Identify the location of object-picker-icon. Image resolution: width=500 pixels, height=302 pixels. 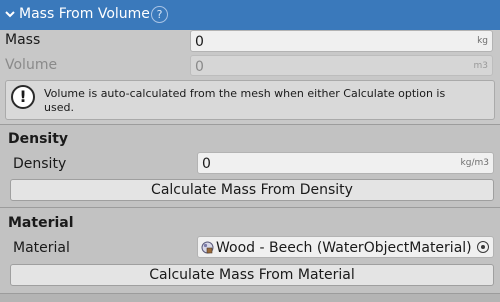
(483, 247).